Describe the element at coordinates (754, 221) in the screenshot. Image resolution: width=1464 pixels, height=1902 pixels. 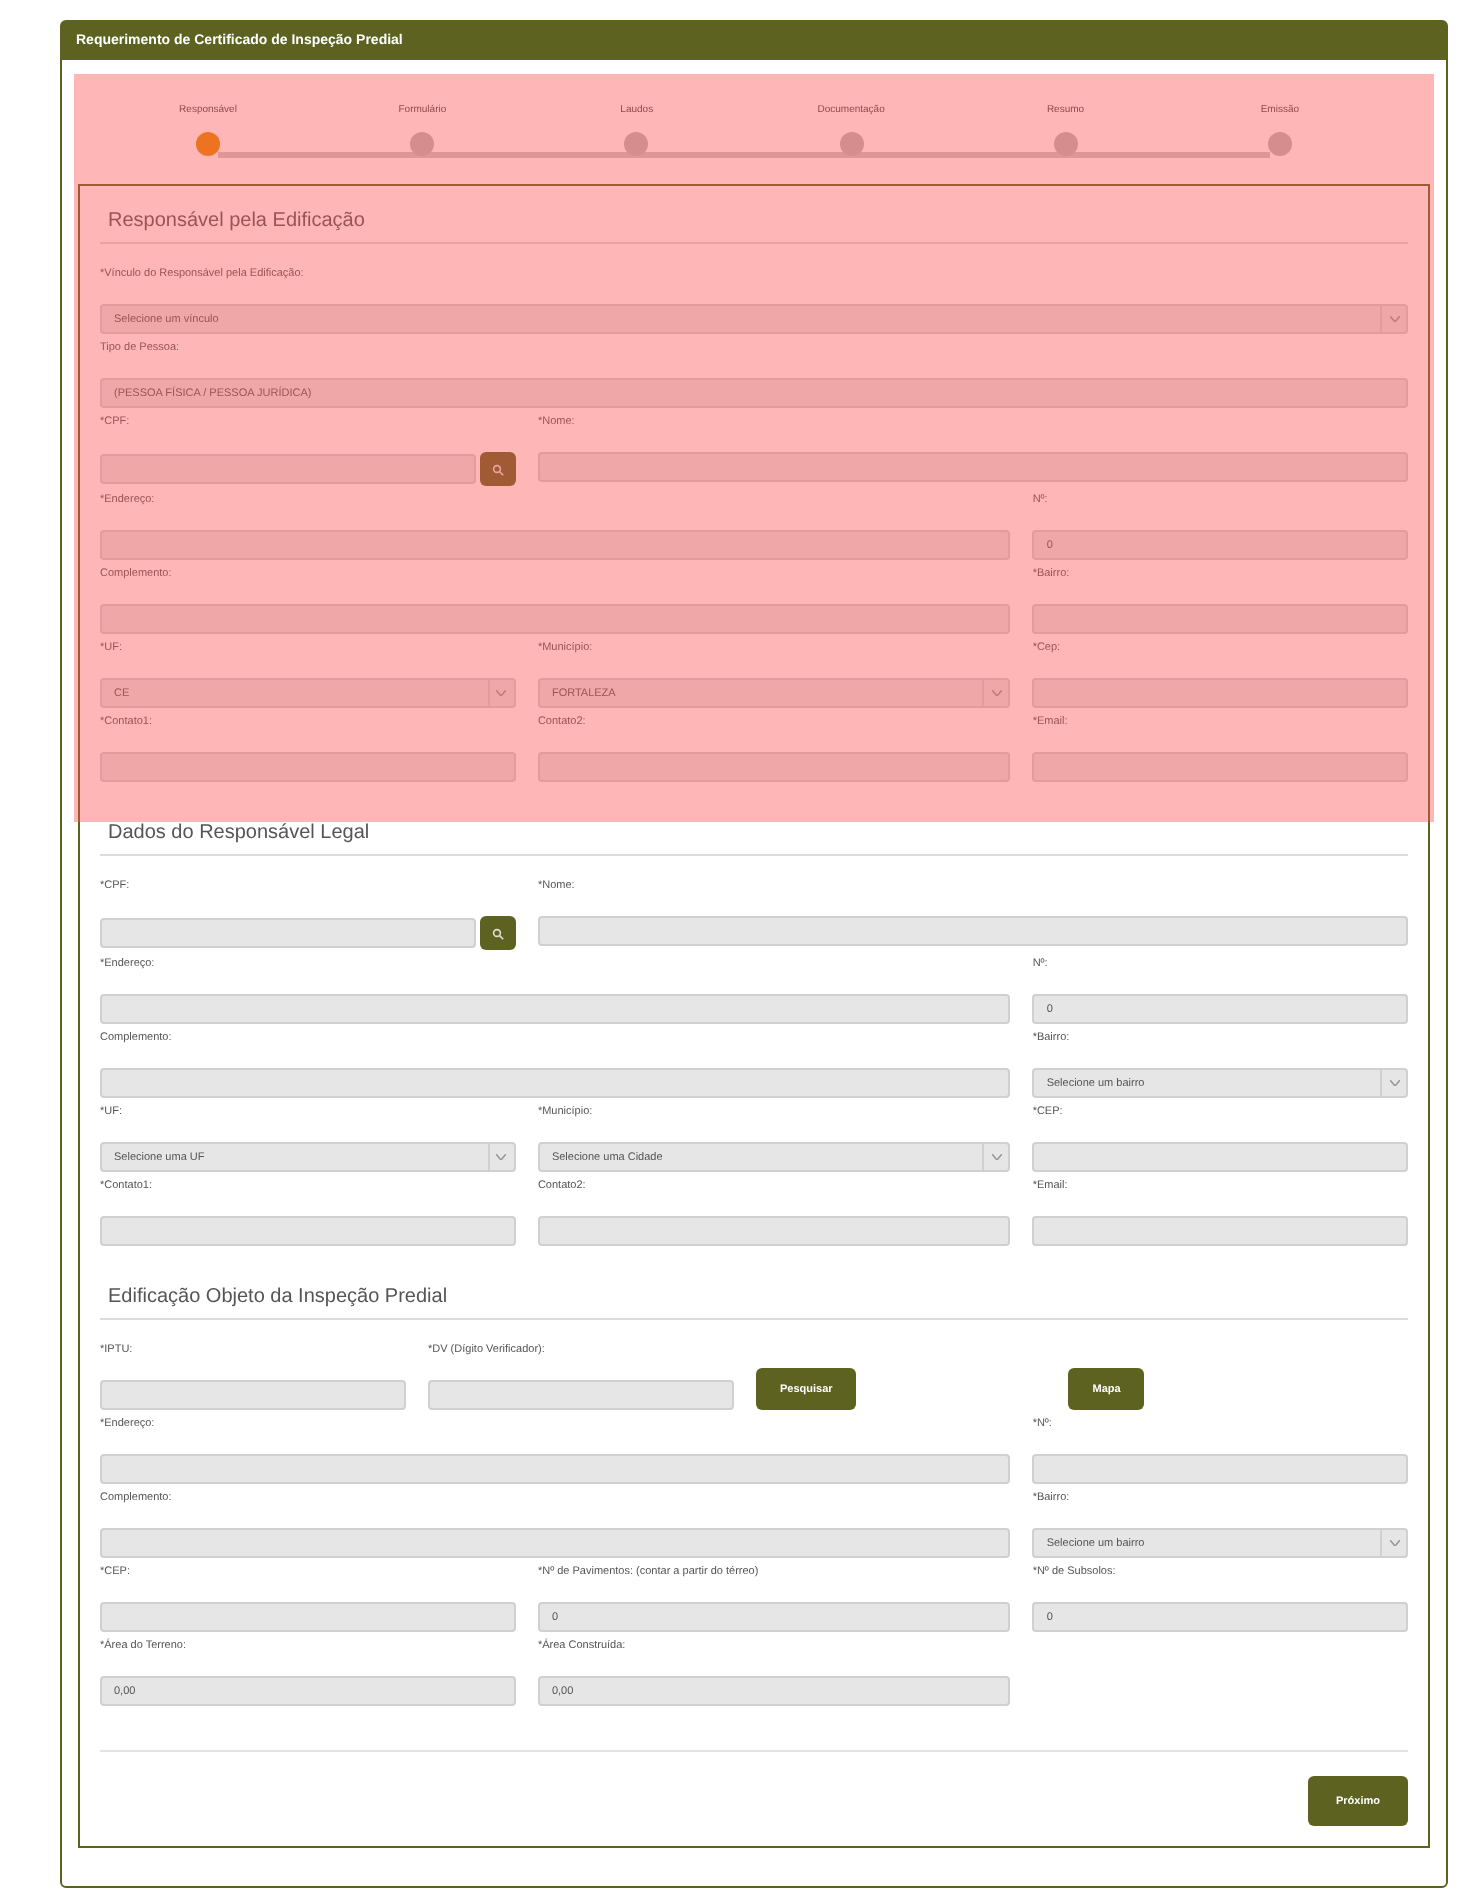
I see `section-title: Responsável pela Edificação` at that location.